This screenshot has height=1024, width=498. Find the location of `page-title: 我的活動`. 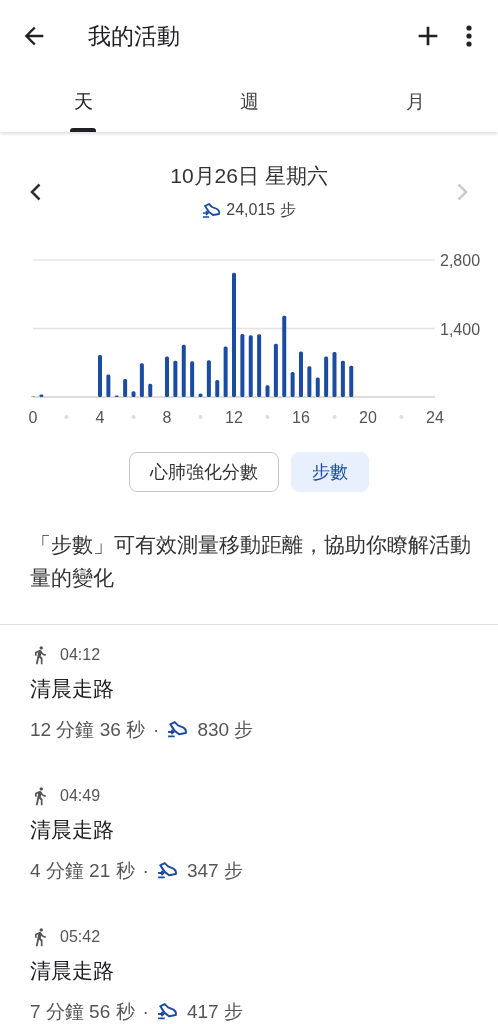

page-title: 我的活動 is located at coordinates (134, 36).